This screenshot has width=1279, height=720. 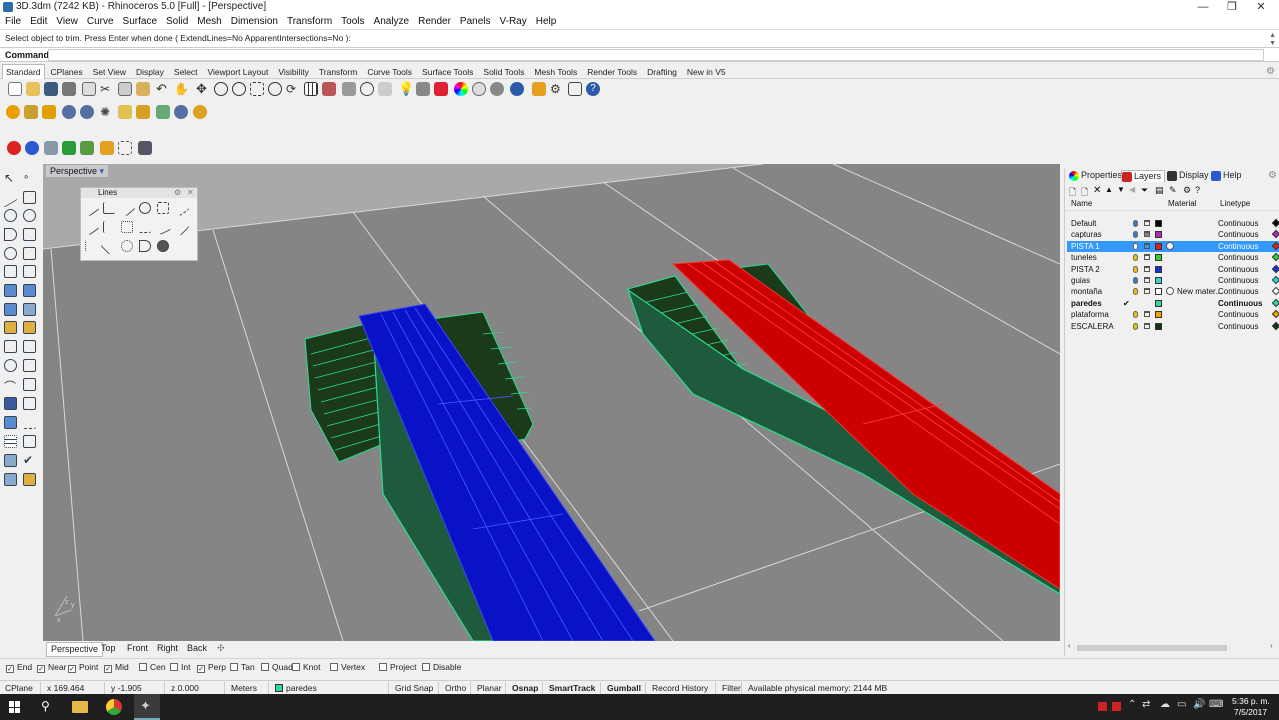 What do you see at coordinates (1272, 175) in the screenshot?
I see `panel-options-gear-icon: ⚙` at bounding box center [1272, 175].